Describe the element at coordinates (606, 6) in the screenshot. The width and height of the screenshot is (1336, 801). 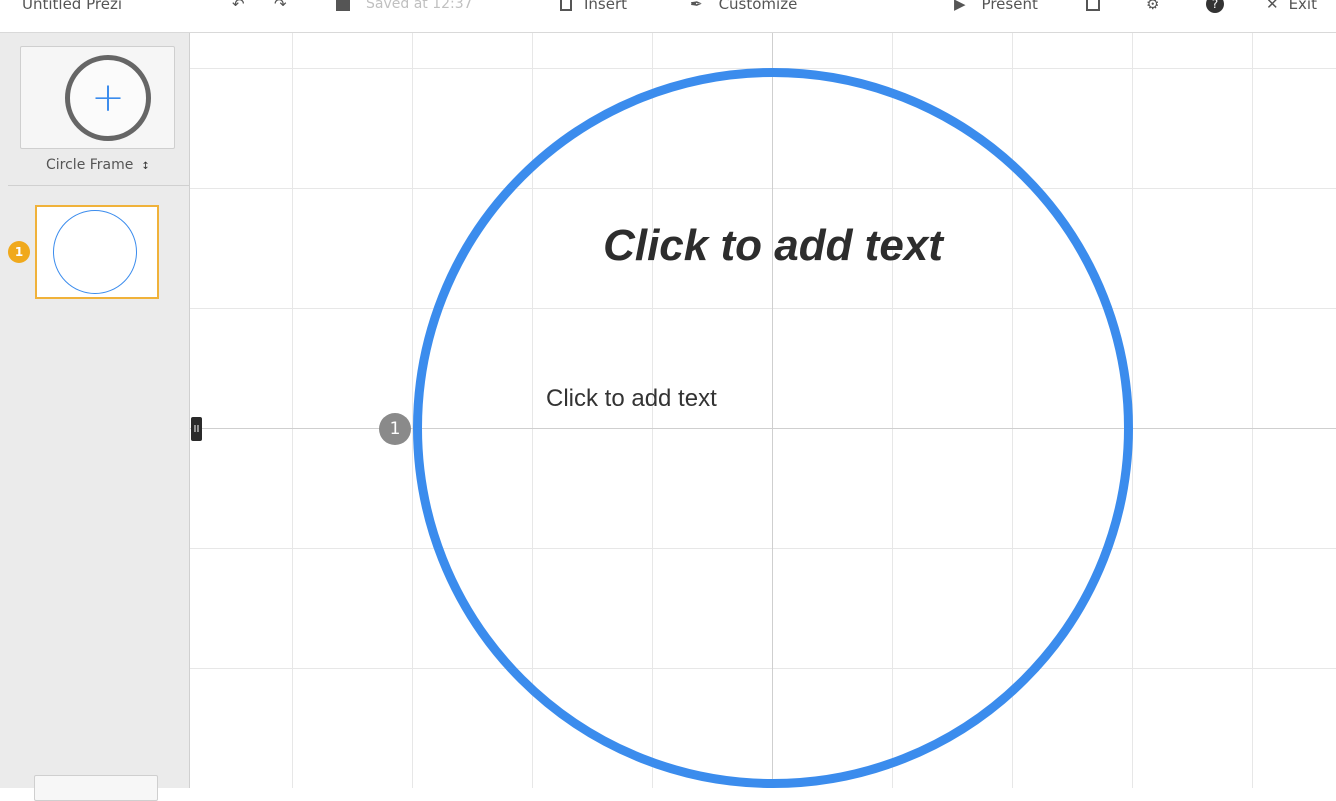
I see `insert-label: Insert` at that location.